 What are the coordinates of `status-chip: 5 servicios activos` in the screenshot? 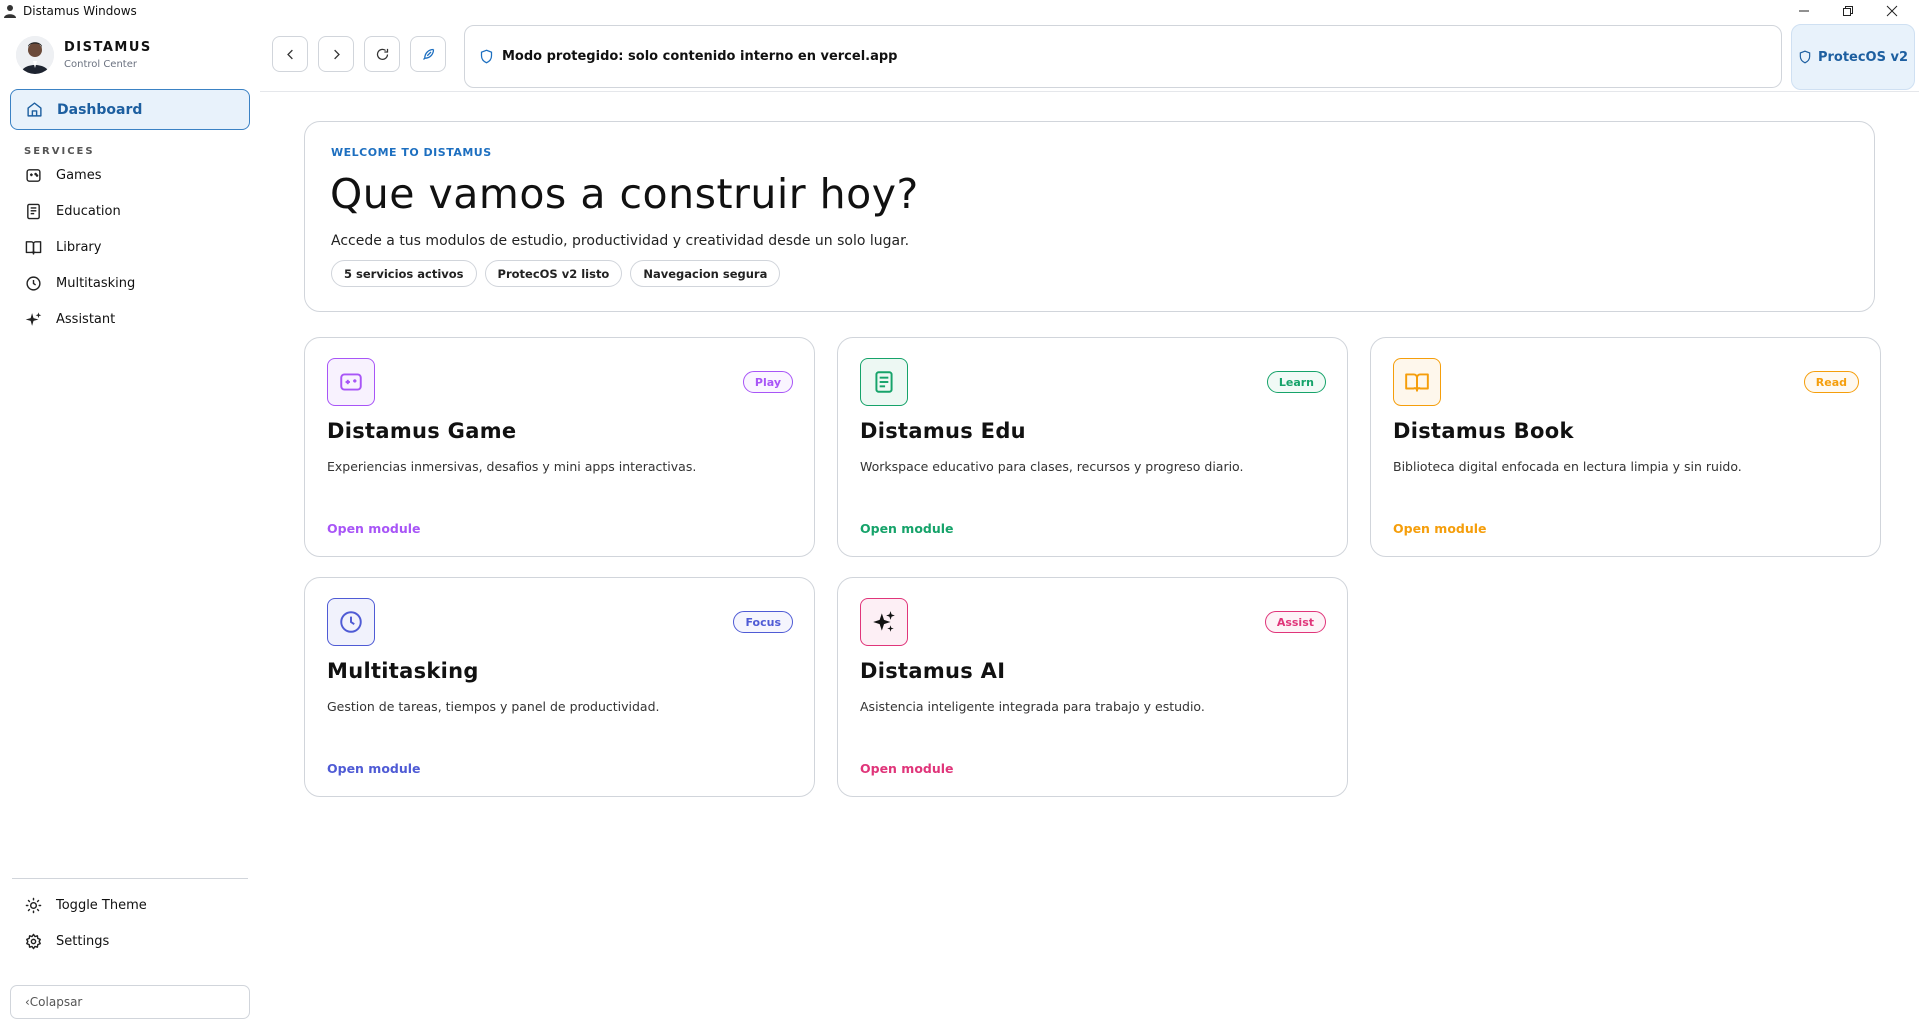 It's located at (404, 273).